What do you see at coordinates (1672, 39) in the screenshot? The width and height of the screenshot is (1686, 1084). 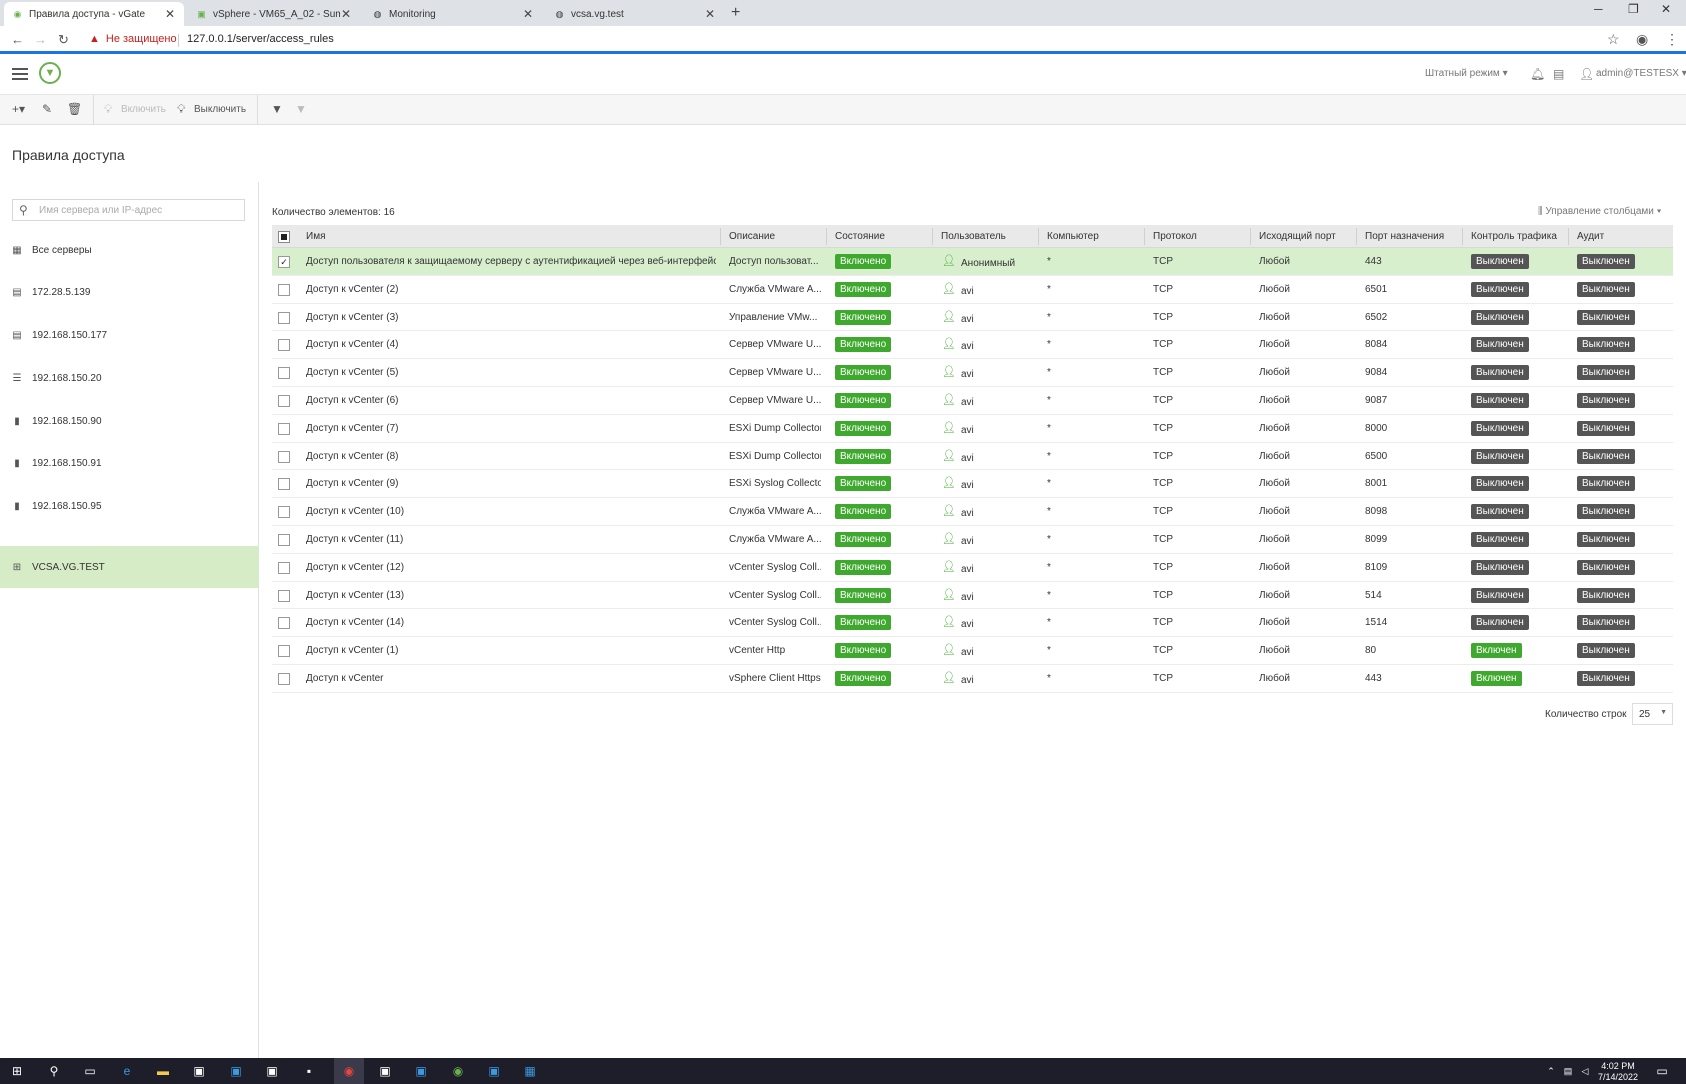 I see `browser-menu-icon: ⋮` at bounding box center [1672, 39].